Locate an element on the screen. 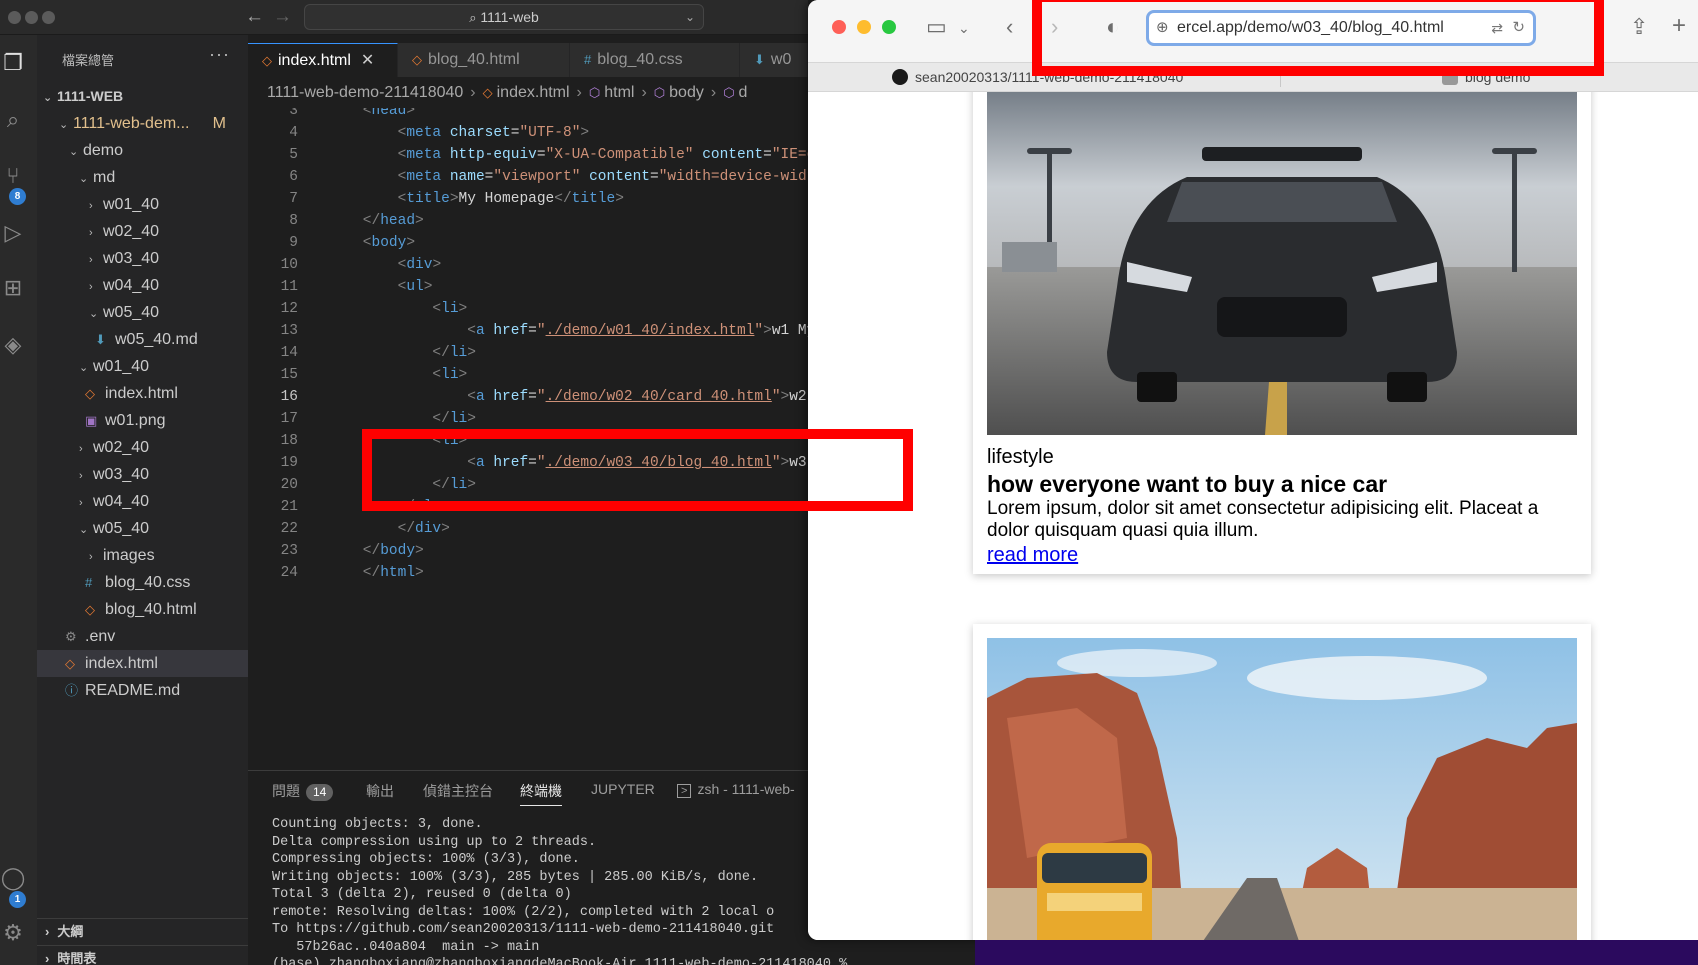 This screenshot has width=1698, height=965. tree-folder-w05: ⌄ w05_40 is located at coordinates (142, 312).